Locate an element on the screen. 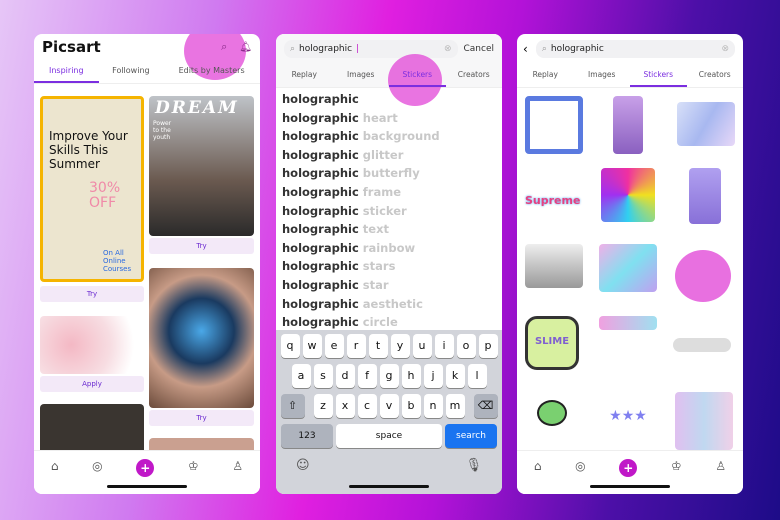 Image resolution: width=780 pixels, height=520 pixels. key-u: u is located at coordinates (422, 346).